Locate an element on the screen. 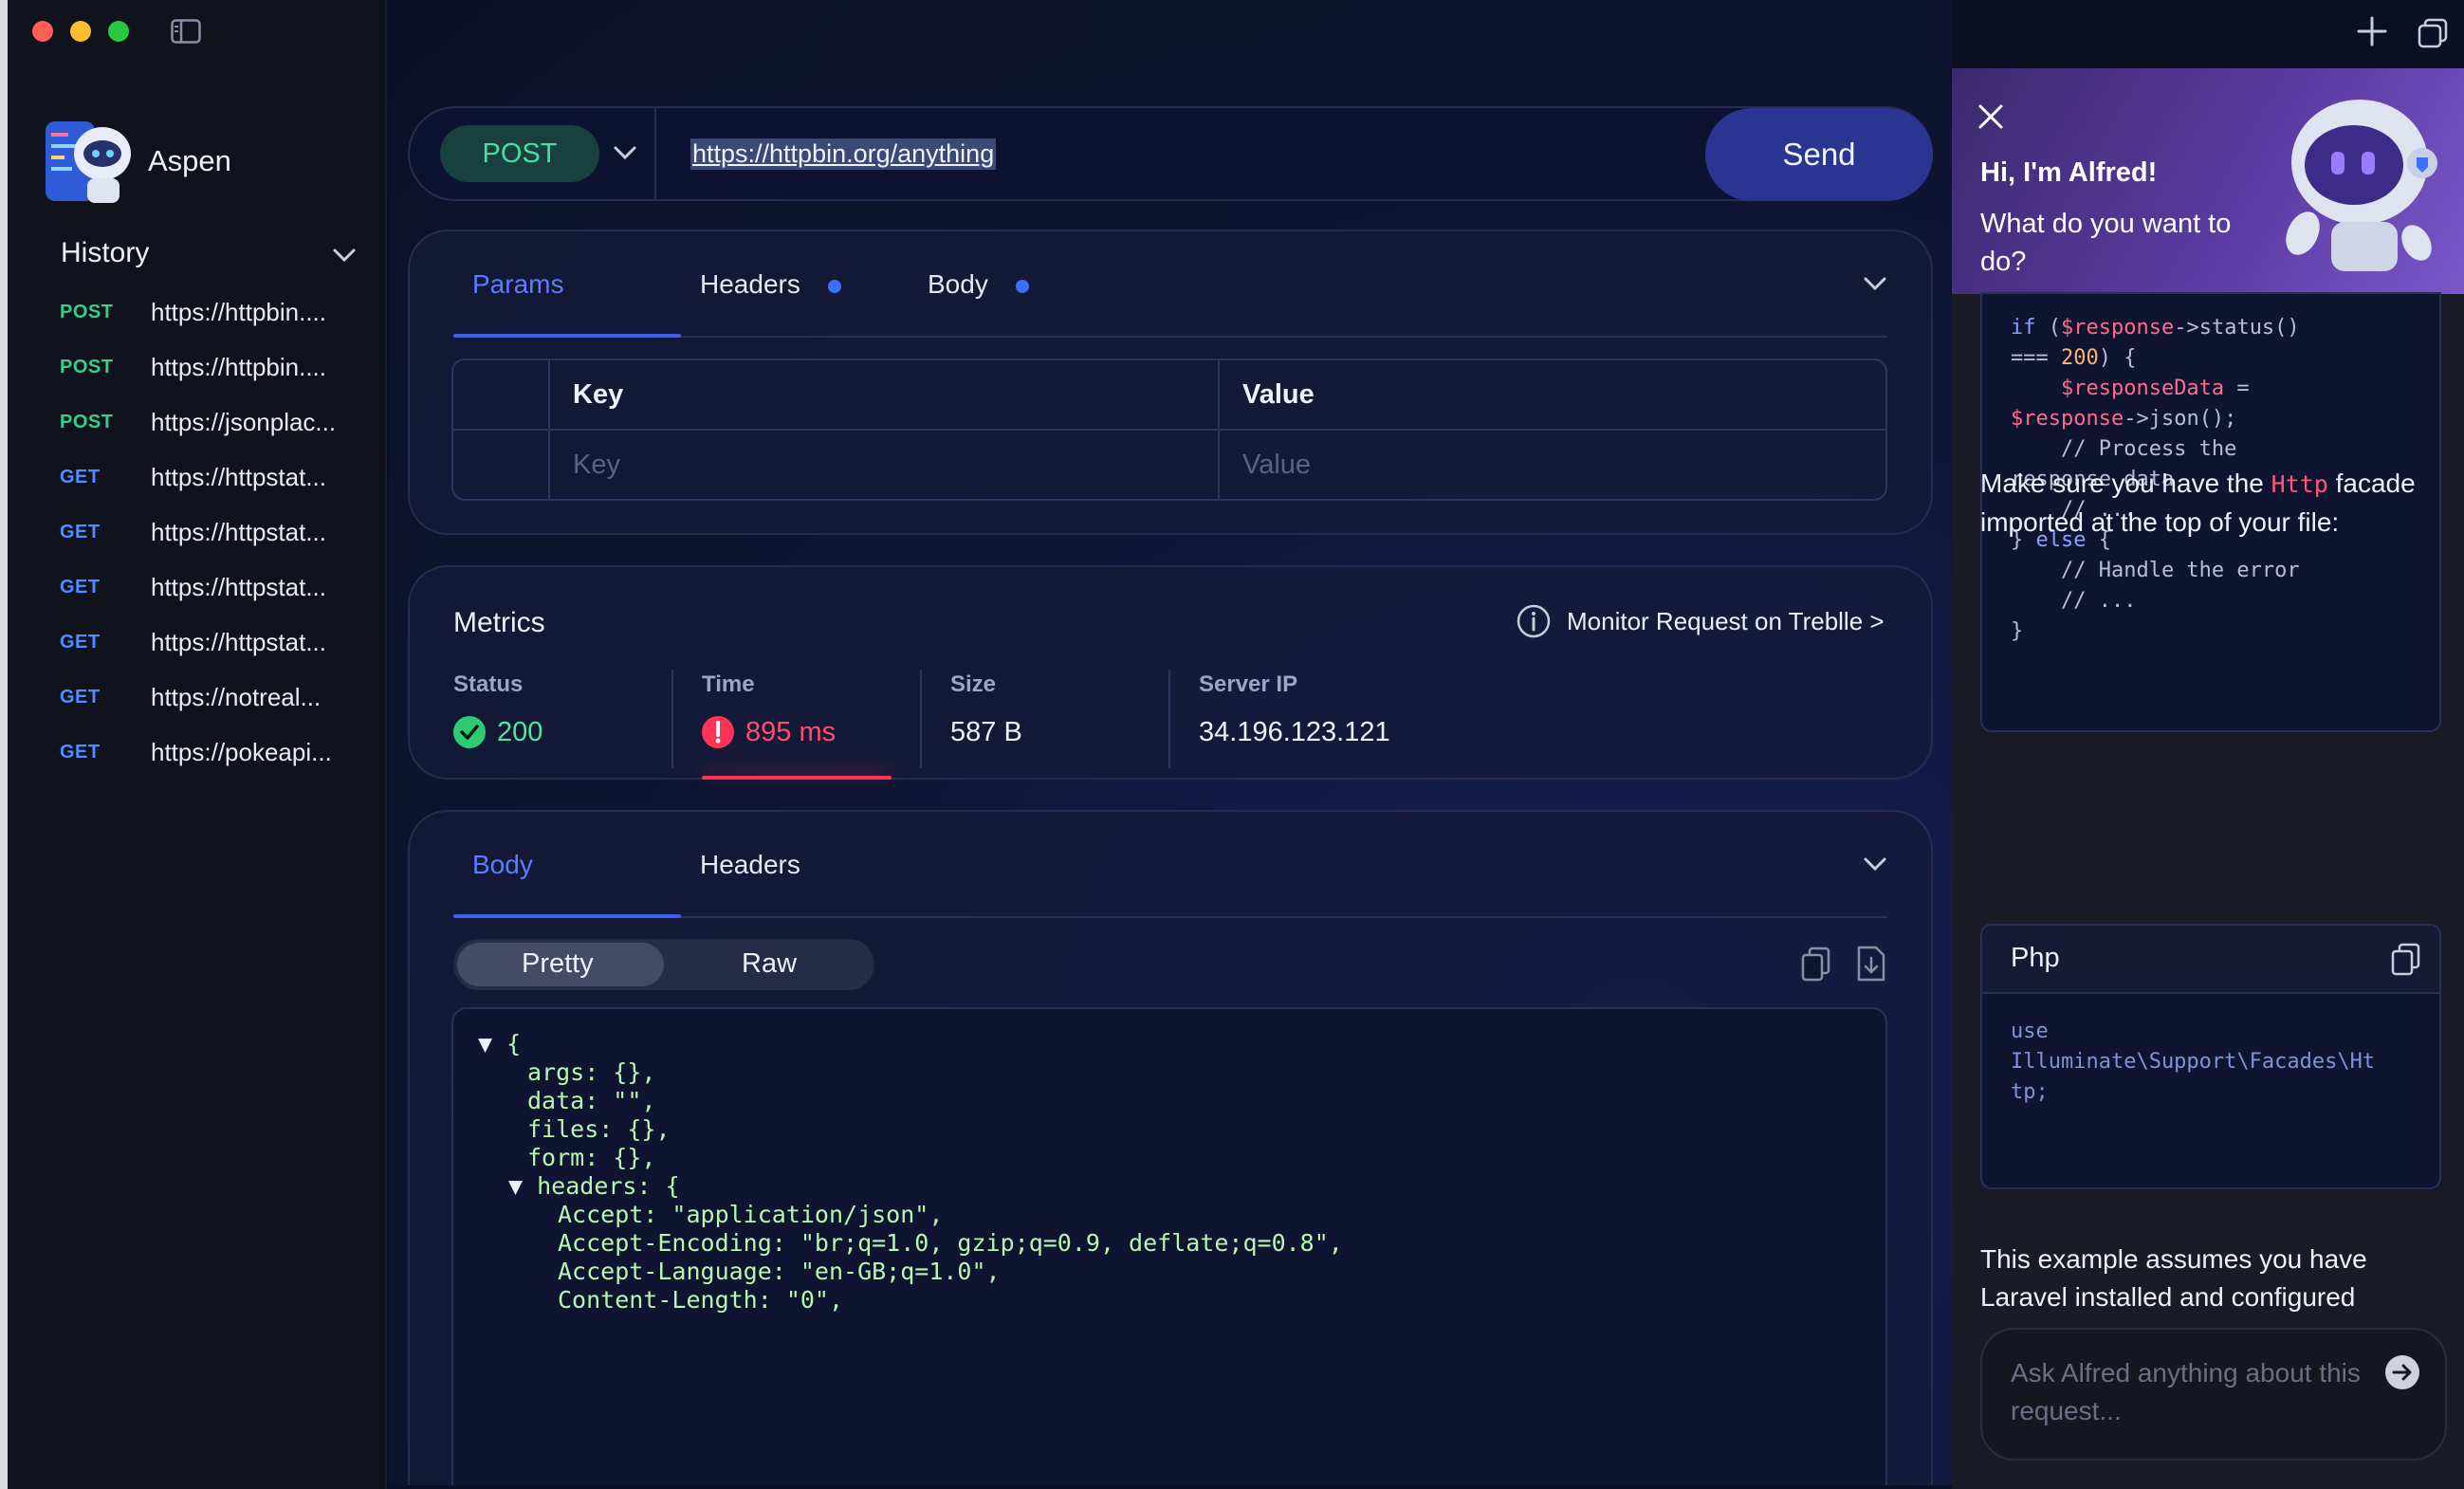  size-label: Size is located at coordinates (973, 684).